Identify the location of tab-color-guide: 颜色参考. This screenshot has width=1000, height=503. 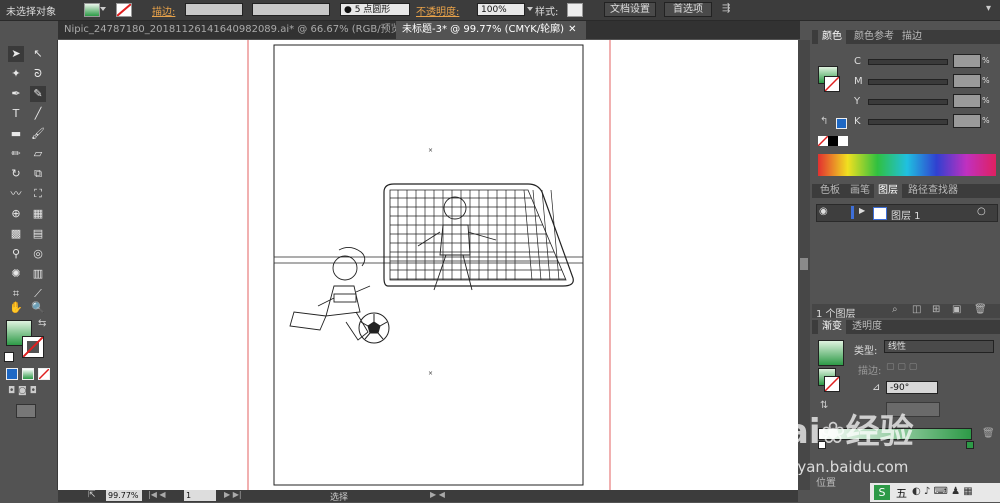
(874, 37).